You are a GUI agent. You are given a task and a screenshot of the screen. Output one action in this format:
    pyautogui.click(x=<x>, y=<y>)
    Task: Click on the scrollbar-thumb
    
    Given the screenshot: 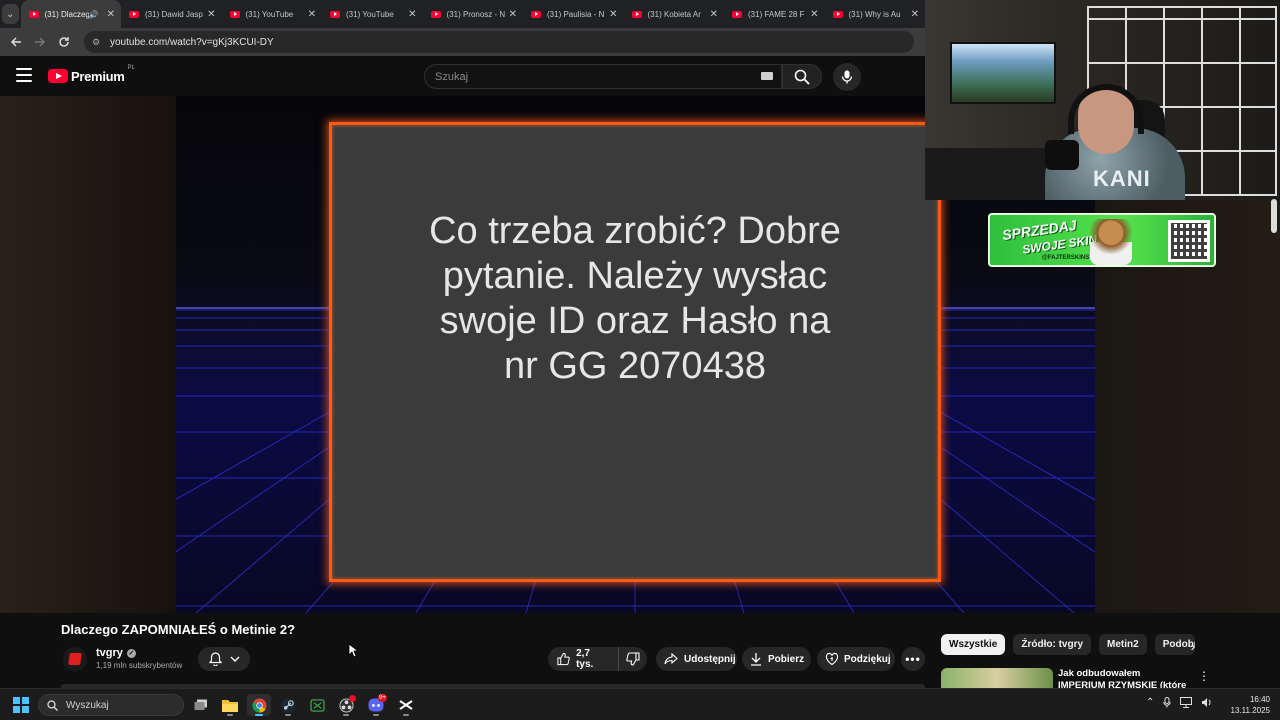 What is the action you would take?
    pyautogui.click(x=1274, y=216)
    